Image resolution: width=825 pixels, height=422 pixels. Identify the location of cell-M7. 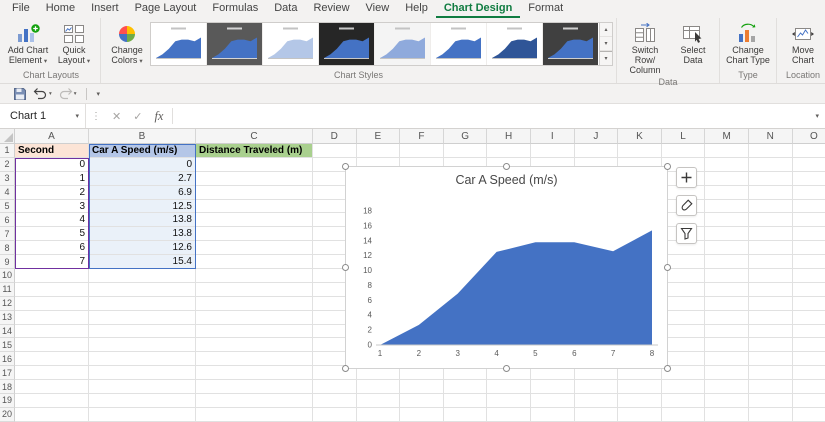
(727, 234).